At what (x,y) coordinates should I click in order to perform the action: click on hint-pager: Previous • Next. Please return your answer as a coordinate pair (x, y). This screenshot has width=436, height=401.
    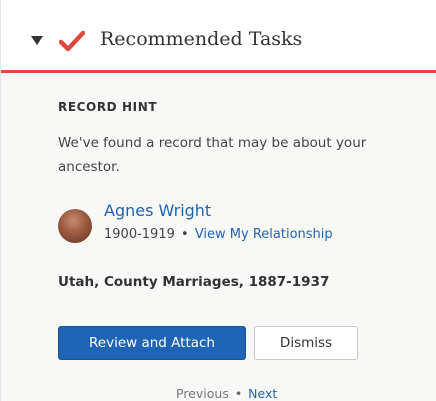
    Looking at the image, I should click on (226, 393).